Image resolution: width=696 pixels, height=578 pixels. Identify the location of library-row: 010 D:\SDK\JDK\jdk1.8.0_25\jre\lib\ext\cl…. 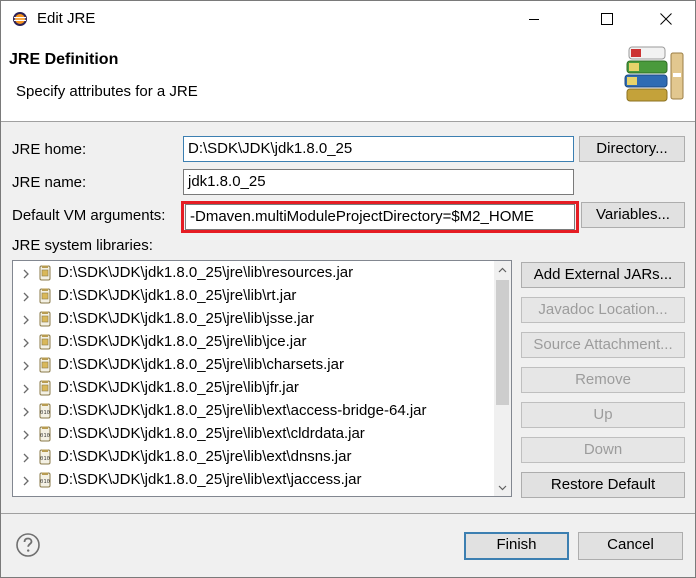
(253, 434).